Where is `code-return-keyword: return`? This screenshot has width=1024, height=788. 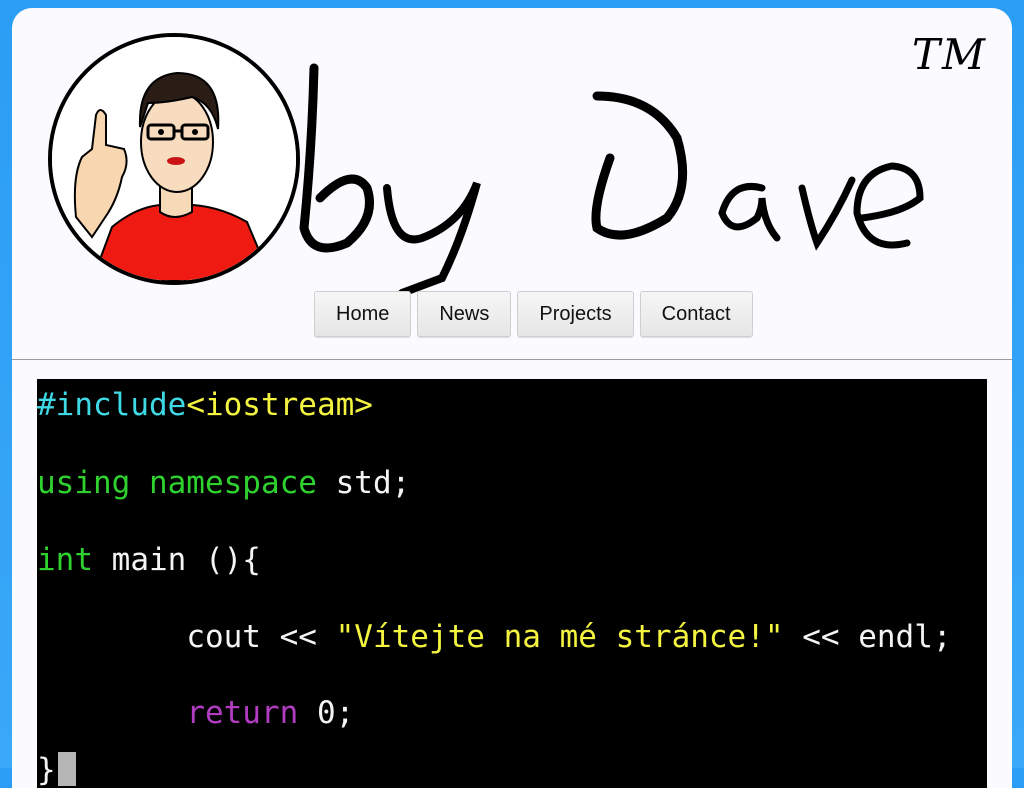
code-return-keyword: return is located at coordinates (242, 713).